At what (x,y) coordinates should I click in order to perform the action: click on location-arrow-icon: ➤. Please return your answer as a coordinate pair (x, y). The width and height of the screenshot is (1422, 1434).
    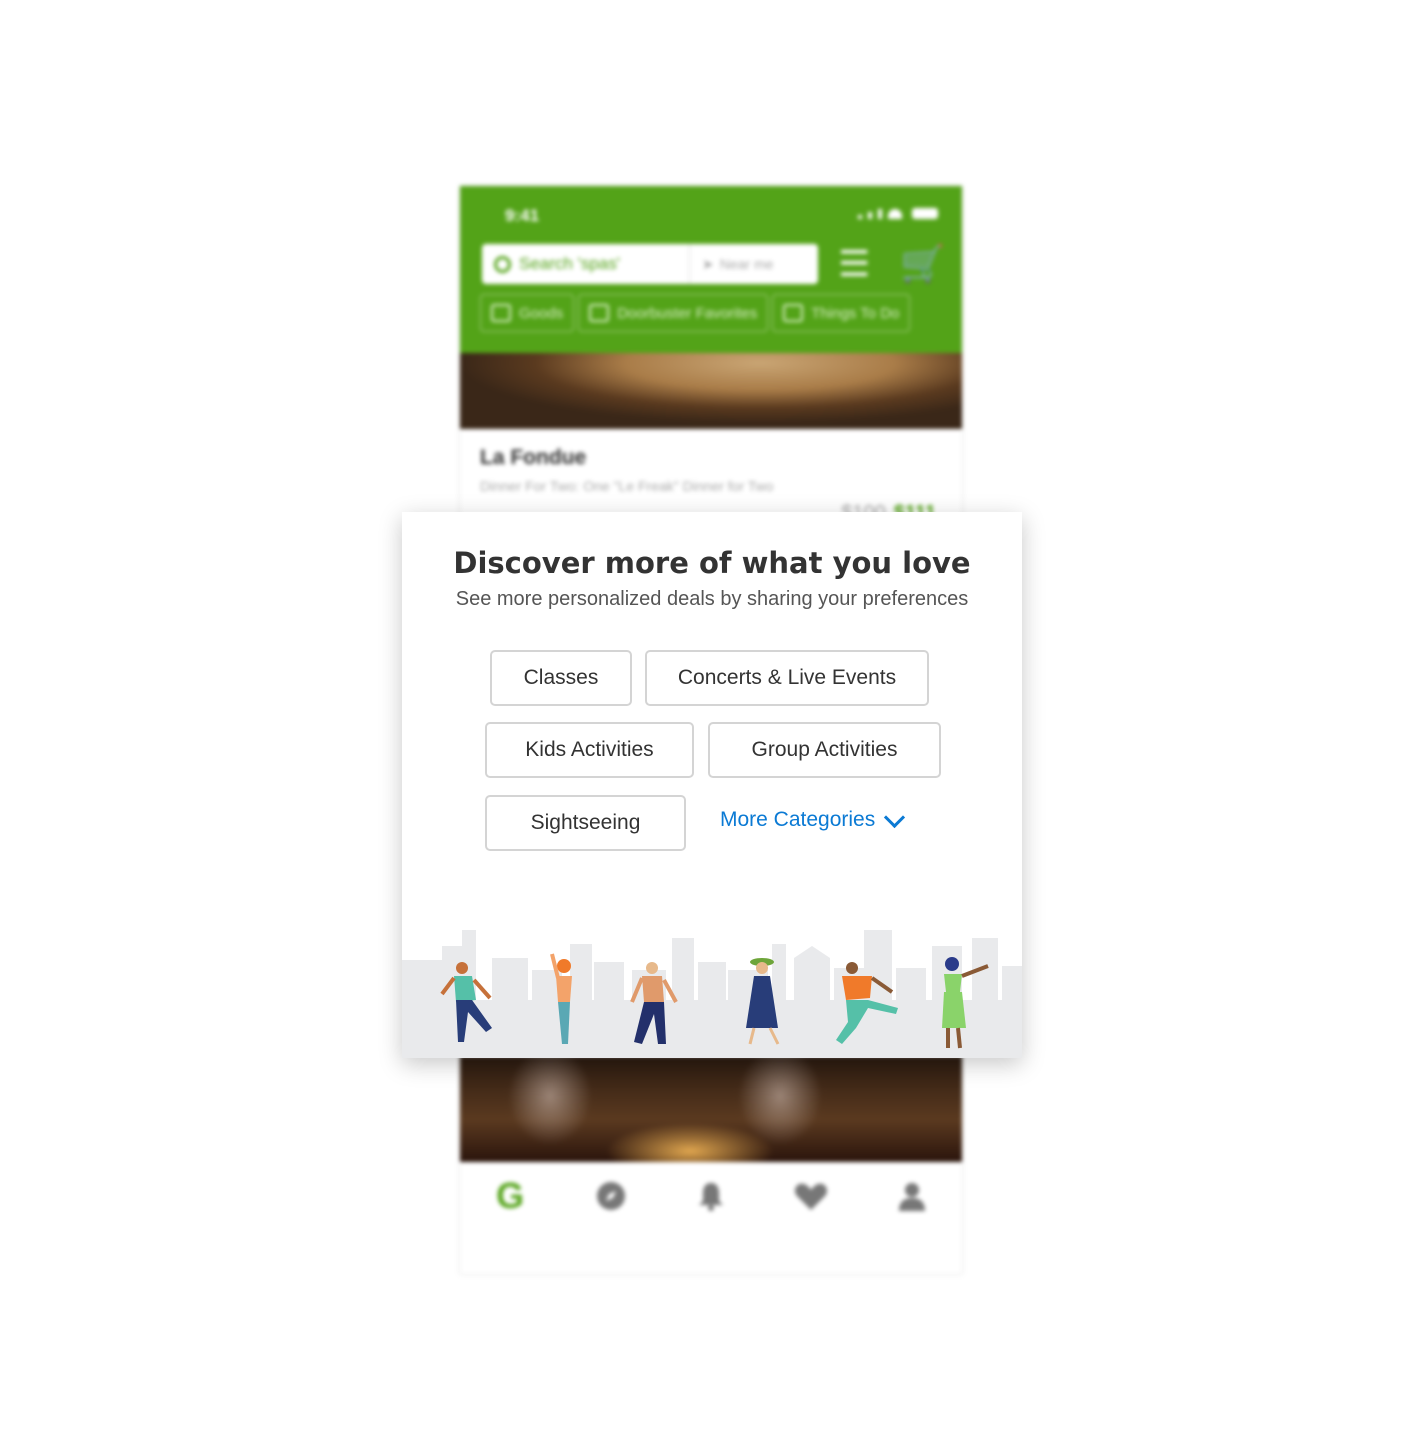
    Looking at the image, I should click on (708, 263).